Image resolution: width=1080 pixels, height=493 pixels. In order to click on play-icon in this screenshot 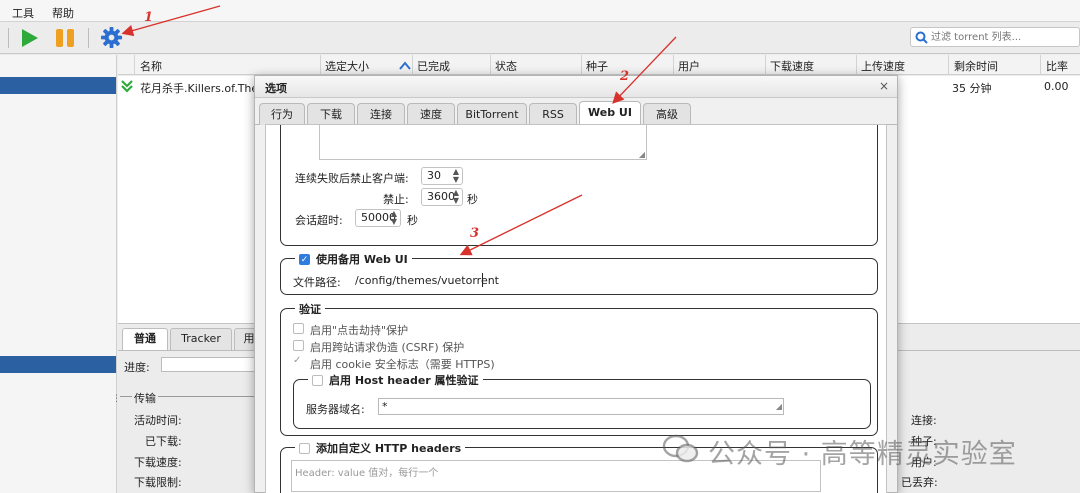, I will do `click(30, 38)`.